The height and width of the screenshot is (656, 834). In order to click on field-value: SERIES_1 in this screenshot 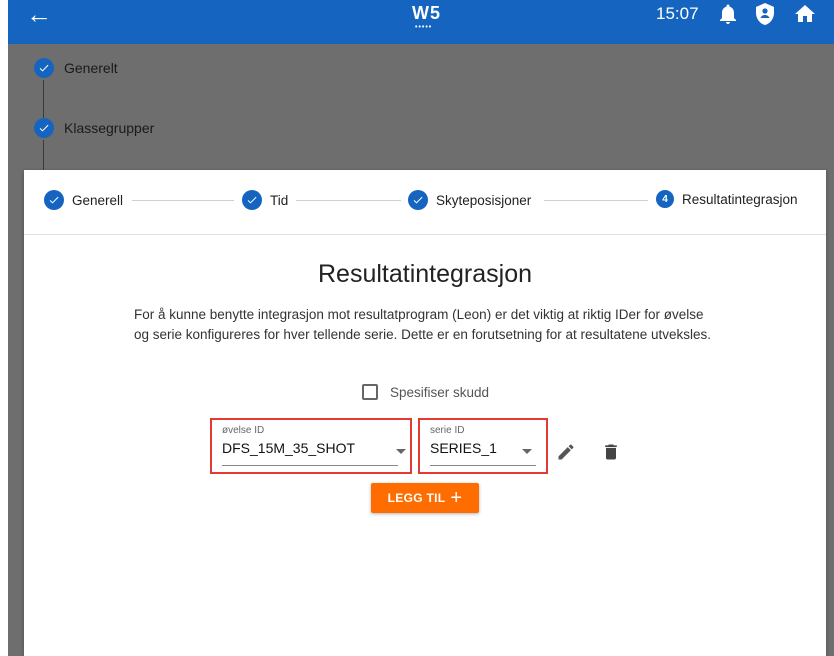, I will do `click(463, 448)`.